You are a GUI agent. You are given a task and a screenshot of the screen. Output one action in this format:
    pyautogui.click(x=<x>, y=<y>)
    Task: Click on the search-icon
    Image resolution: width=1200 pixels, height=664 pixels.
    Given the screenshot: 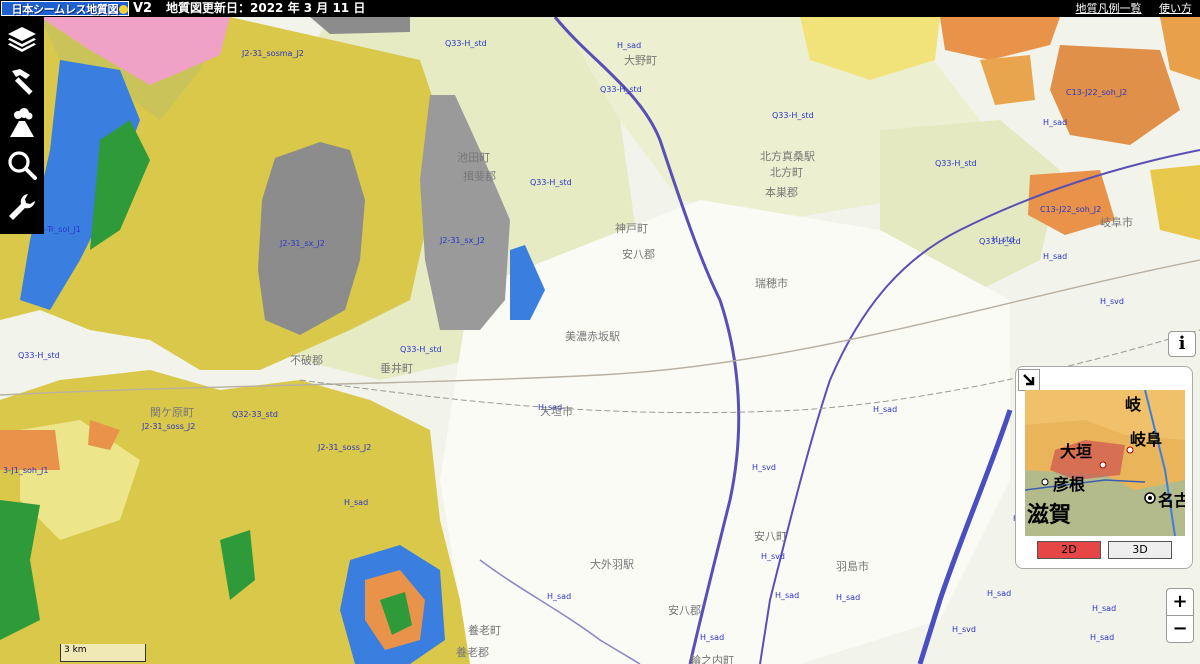 What is the action you would take?
    pyautogui.click(x=22, y=165)
    